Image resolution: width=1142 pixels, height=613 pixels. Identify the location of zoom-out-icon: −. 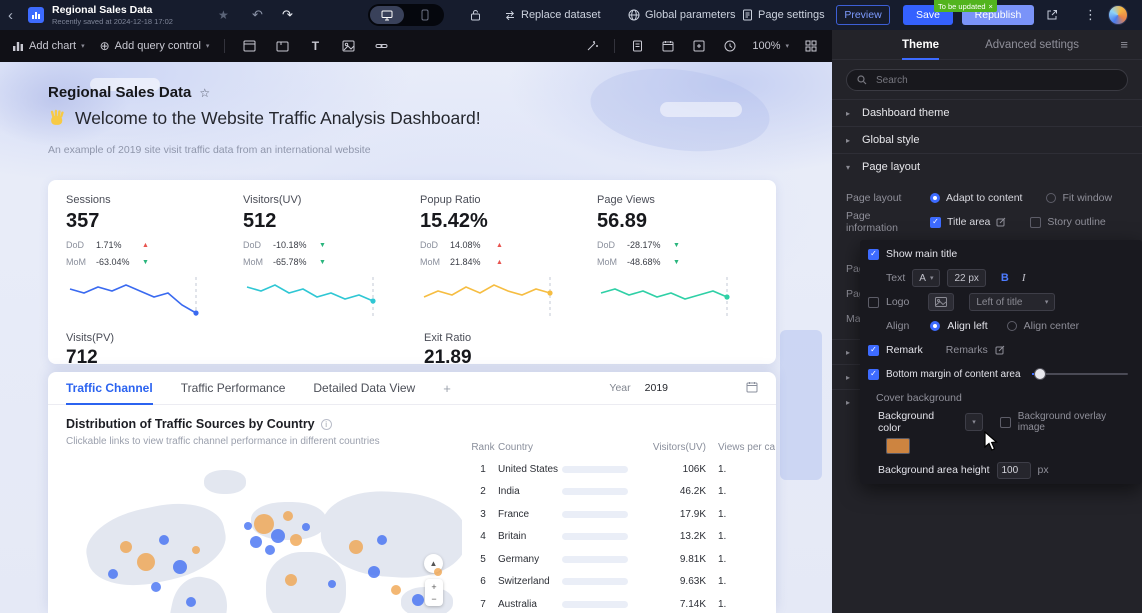
(433, 599).